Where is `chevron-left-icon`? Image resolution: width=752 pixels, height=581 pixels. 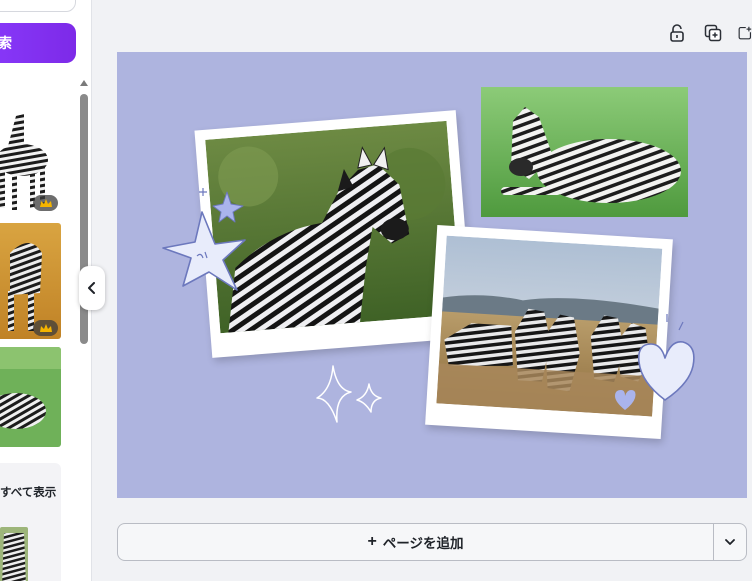 chevron-left-icon is located at coordinates (91, 288).